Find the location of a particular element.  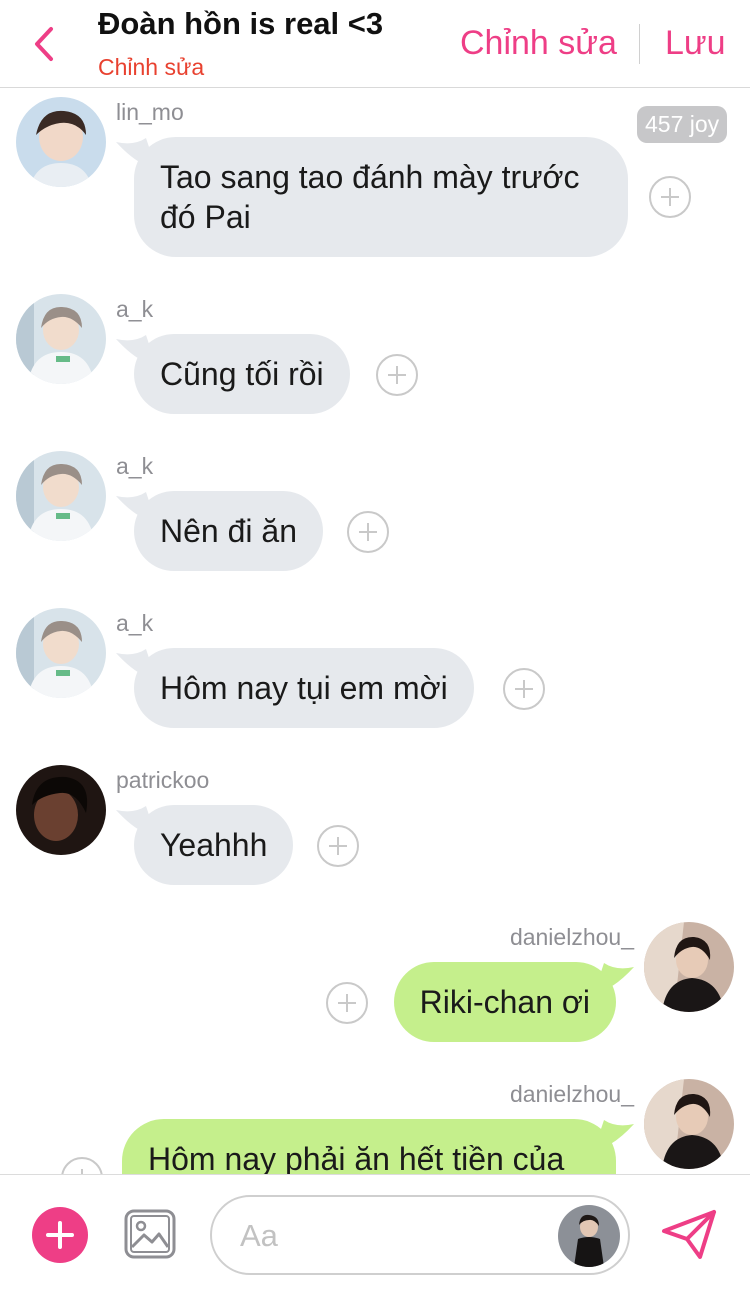

image-icon is located at coordinates (150, 1234).